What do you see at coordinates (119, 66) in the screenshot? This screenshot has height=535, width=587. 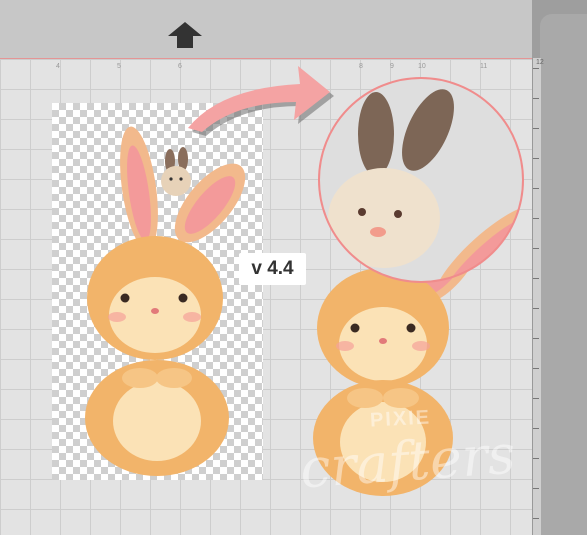 I see `top-ruler-number: 5` at bounding box center [119, 66].